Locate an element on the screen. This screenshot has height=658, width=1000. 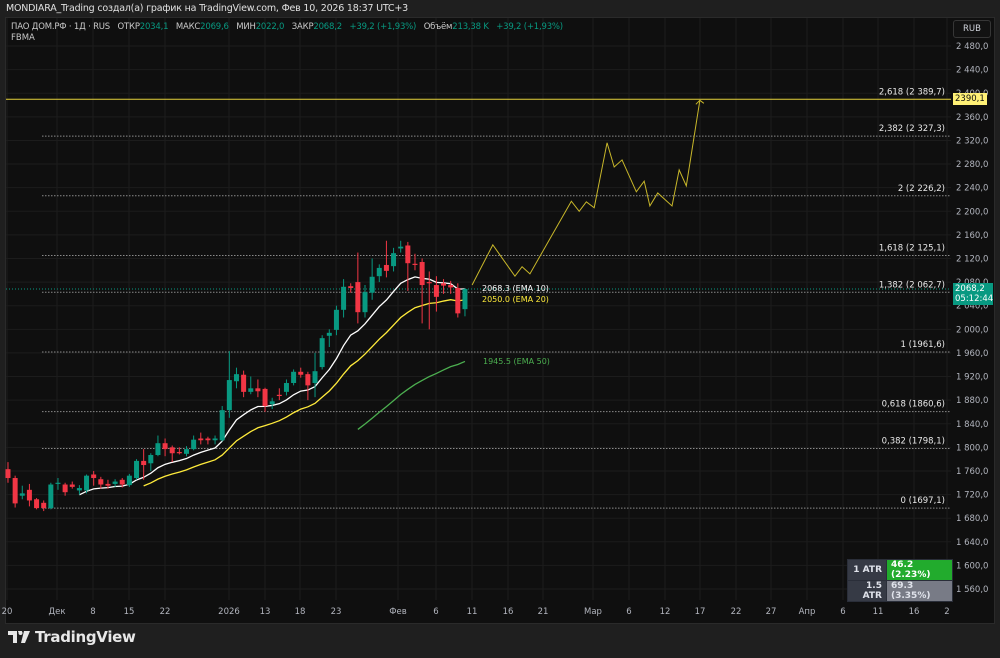
ema-label: 1945.5 (EMA 50) is located at coordinates (516, 361).